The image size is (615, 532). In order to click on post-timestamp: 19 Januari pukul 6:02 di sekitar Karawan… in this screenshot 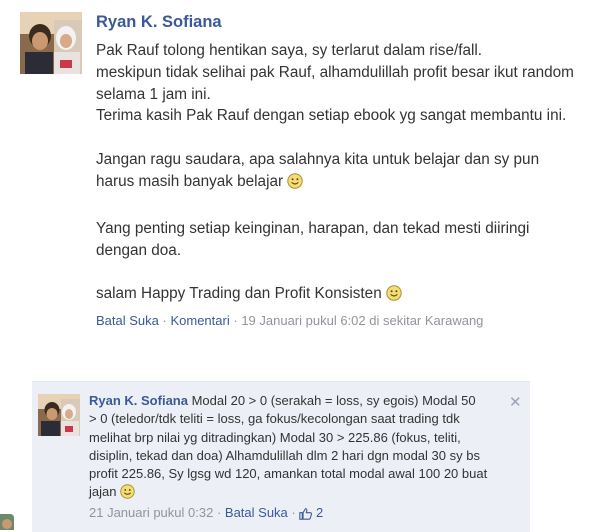, I will do `click(362, 320)`.